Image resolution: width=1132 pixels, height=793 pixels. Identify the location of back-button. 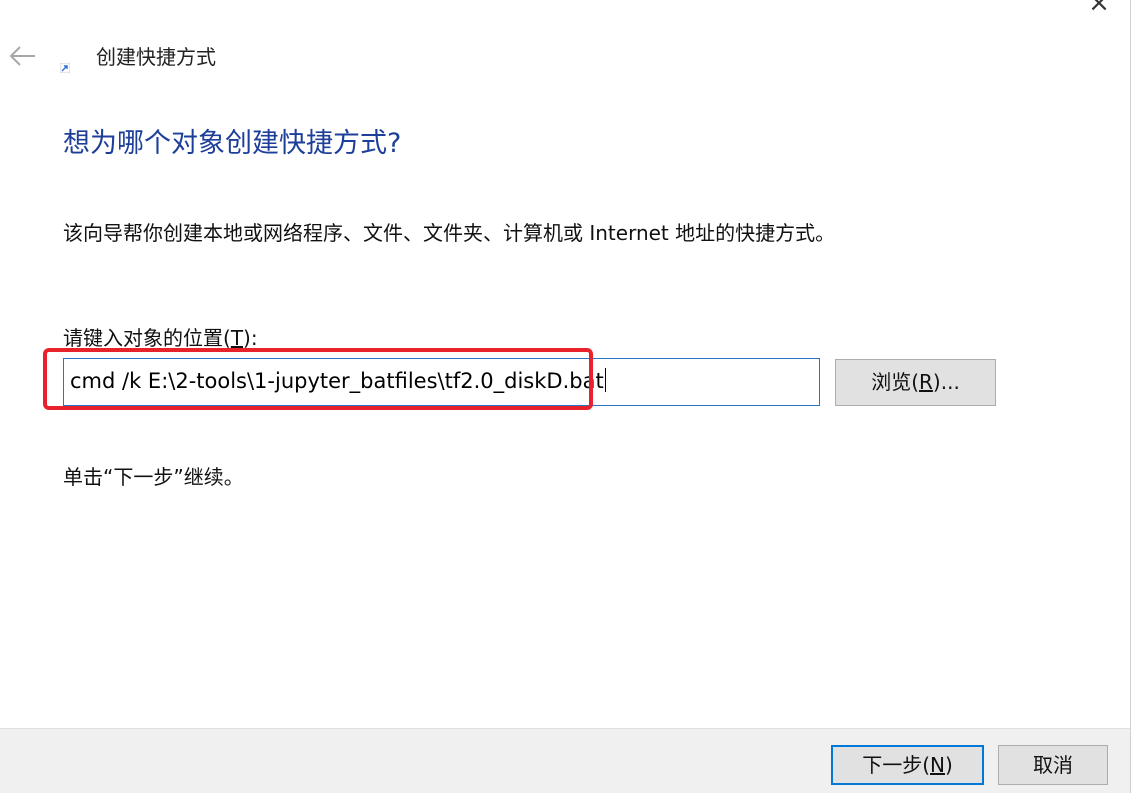
(22, 56).